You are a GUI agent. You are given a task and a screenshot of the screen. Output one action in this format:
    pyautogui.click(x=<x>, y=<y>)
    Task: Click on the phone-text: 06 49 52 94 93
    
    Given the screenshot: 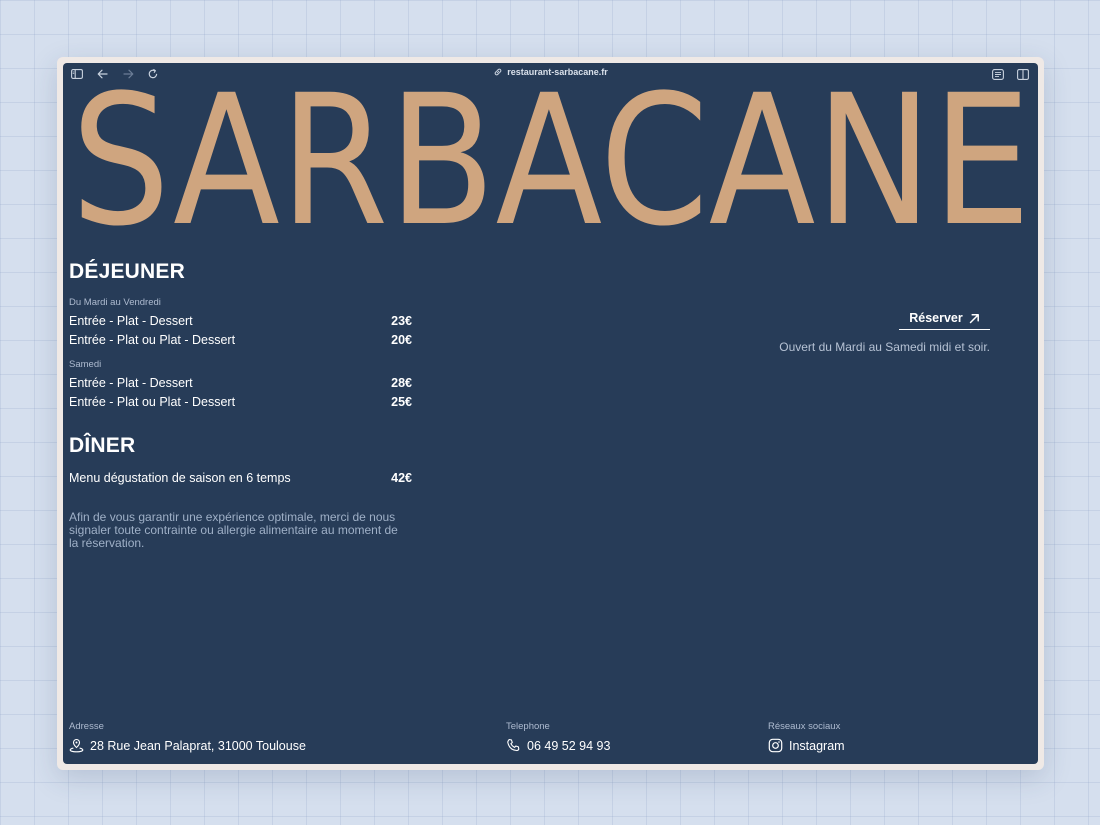 What is the action you would take?
    pyautogui.click(x=569, y=745)
    